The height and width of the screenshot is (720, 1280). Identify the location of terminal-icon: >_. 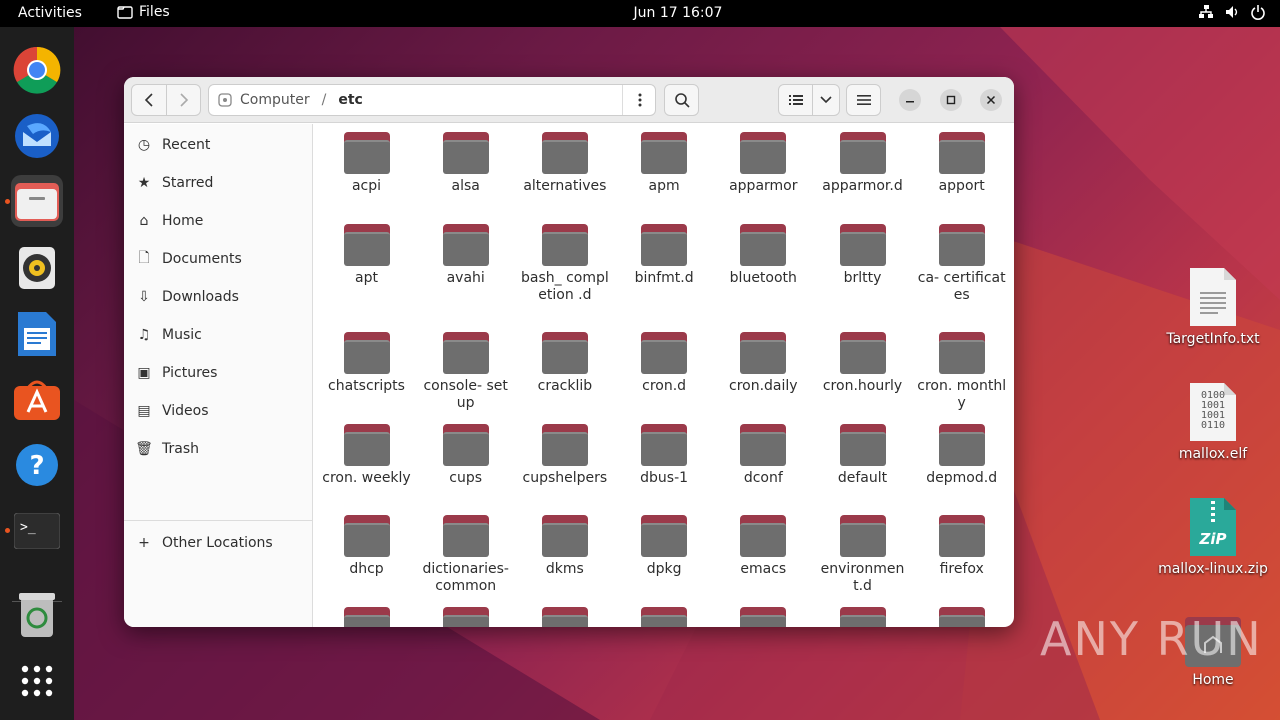
(37, 531).